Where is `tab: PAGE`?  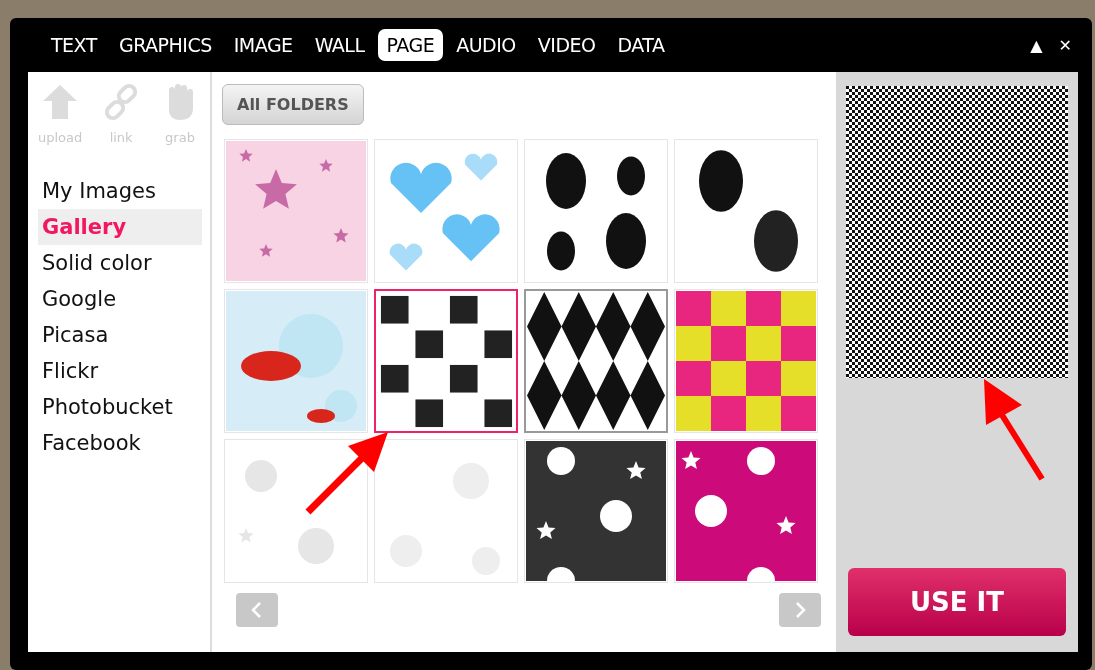
tab: PAGE is located at coordinates (410, 45).